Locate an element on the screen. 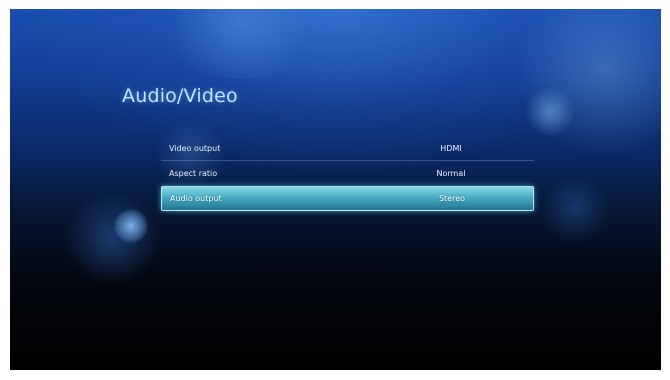 This screenshot has height=380, width=670. setting-row-video-output: Video output HDMI is located at coordinates (347, 148).